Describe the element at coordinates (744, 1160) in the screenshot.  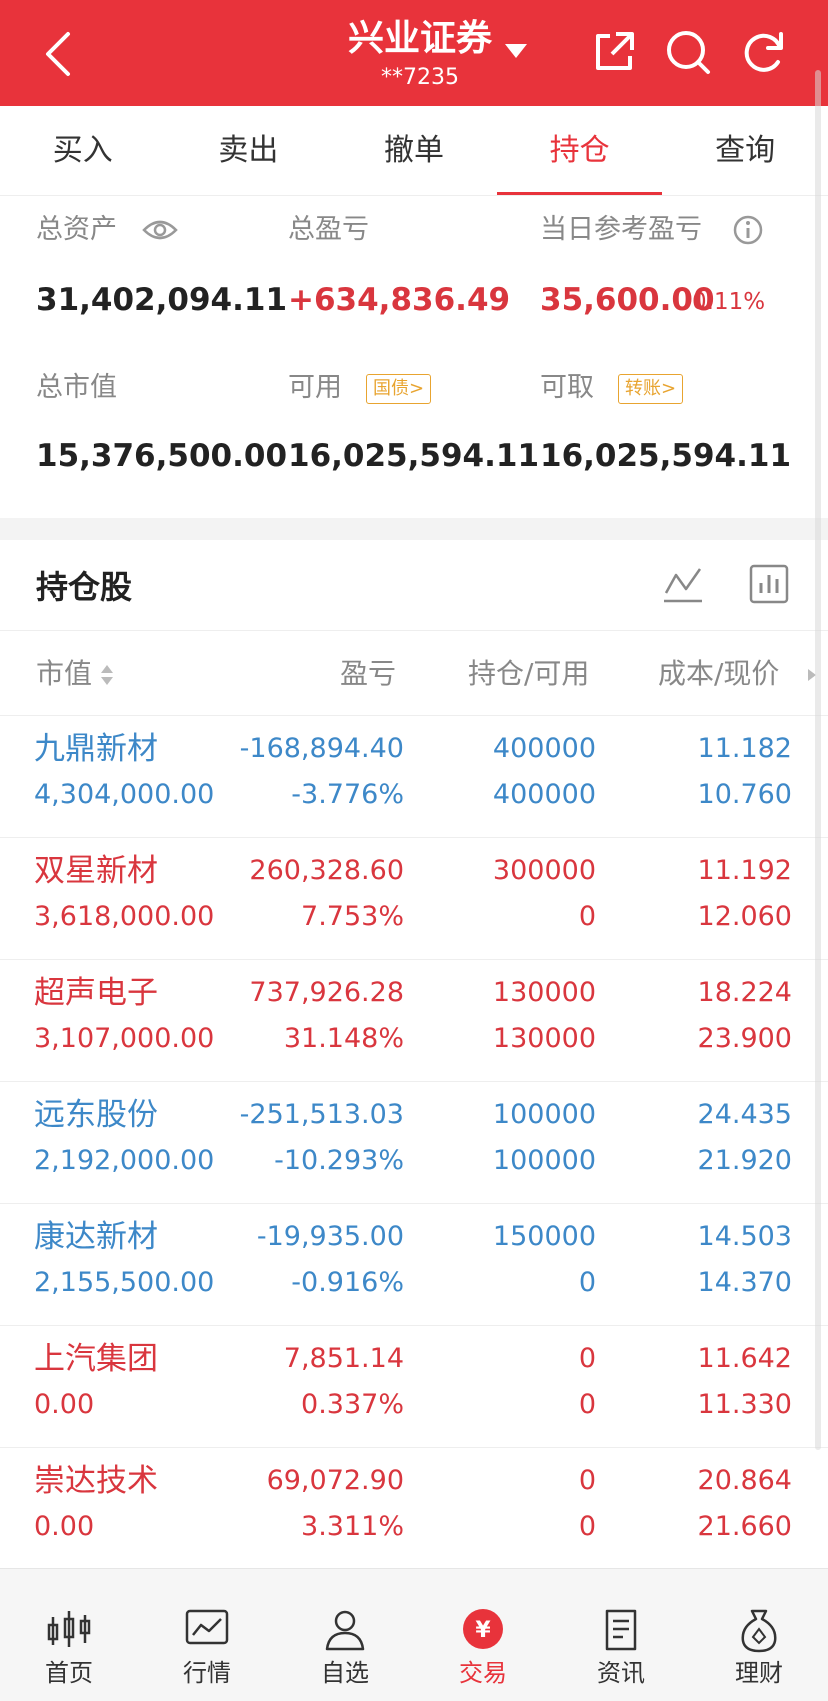
I see `stock-price: 21.920` at that location.